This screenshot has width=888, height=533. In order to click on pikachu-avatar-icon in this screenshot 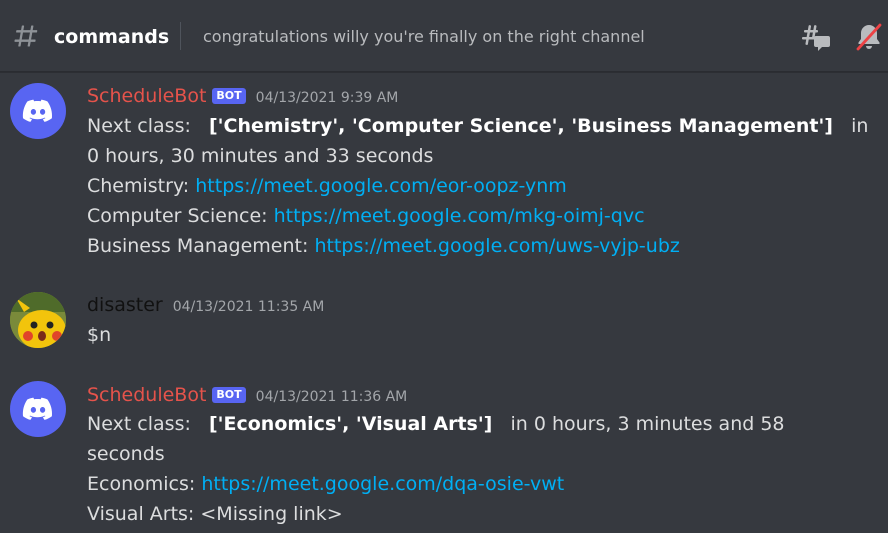, I will do `click(38, 320)`.